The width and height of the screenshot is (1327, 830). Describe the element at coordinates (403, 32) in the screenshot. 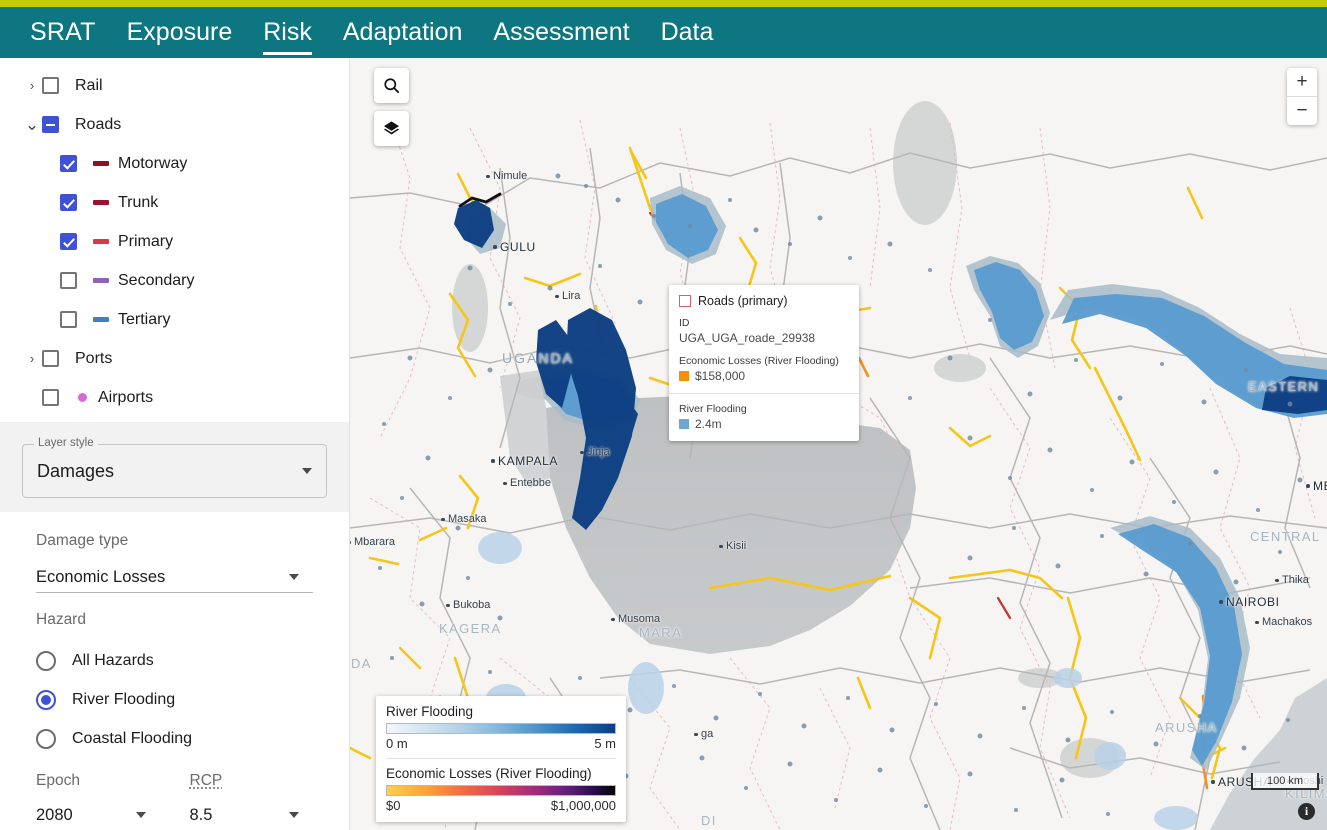

I see `nav-item-adaptation: Adaptation` at that location.